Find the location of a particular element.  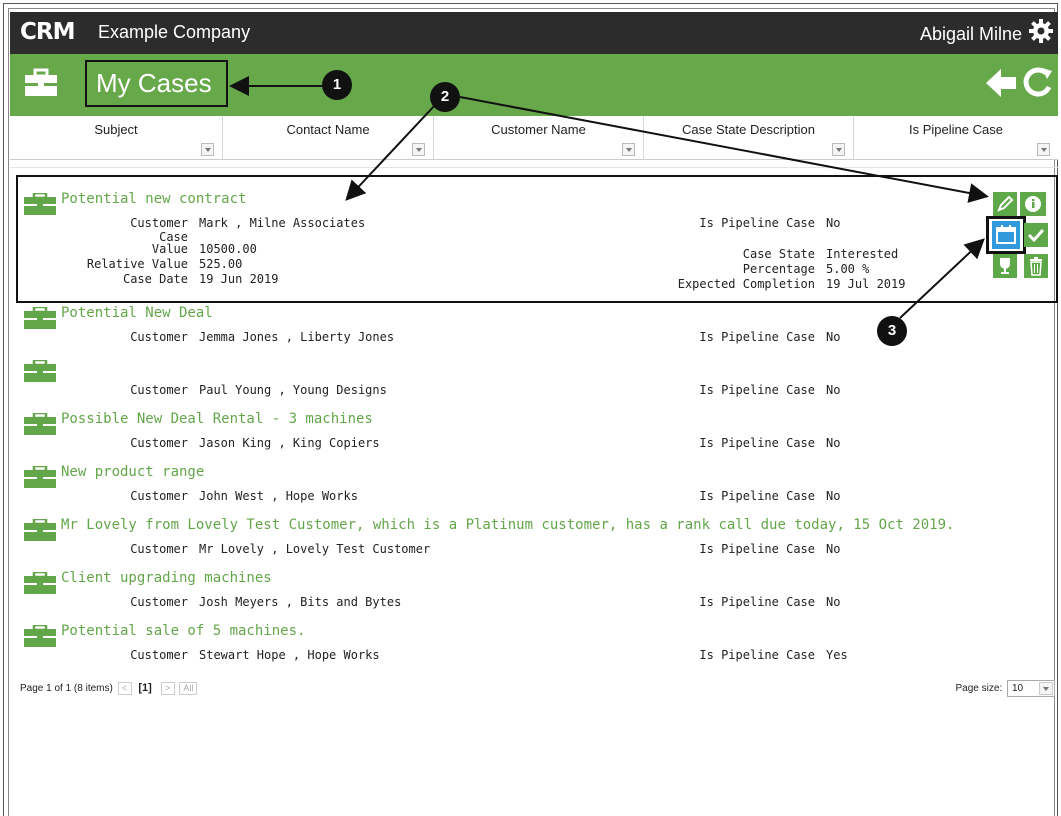

callout-1: 1 is located at coordinates (337, 85).